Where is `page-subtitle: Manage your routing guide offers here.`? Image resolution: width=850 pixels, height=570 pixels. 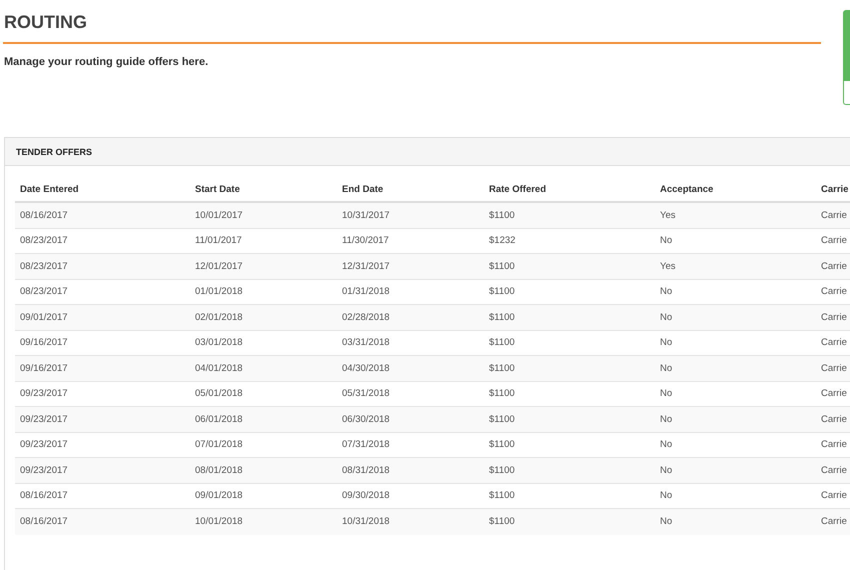 page-subtitle: Manage your routing guide offers here. is located at coordinates (106, 62).